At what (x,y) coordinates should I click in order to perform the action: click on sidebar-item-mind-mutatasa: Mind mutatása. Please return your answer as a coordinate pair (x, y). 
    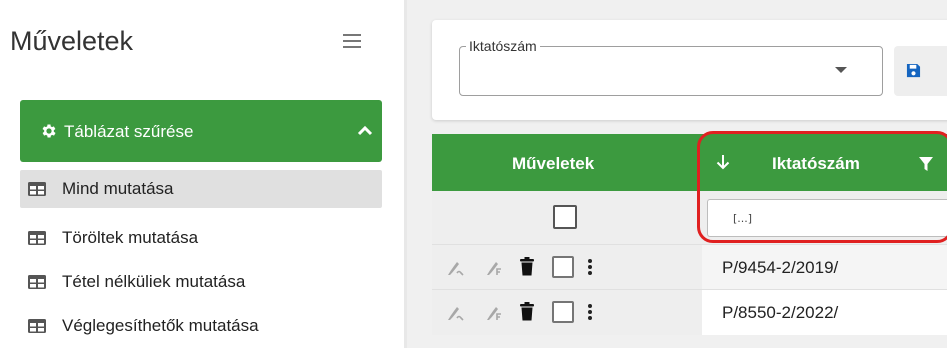
    Looking at the image, I should click on (201, 189).